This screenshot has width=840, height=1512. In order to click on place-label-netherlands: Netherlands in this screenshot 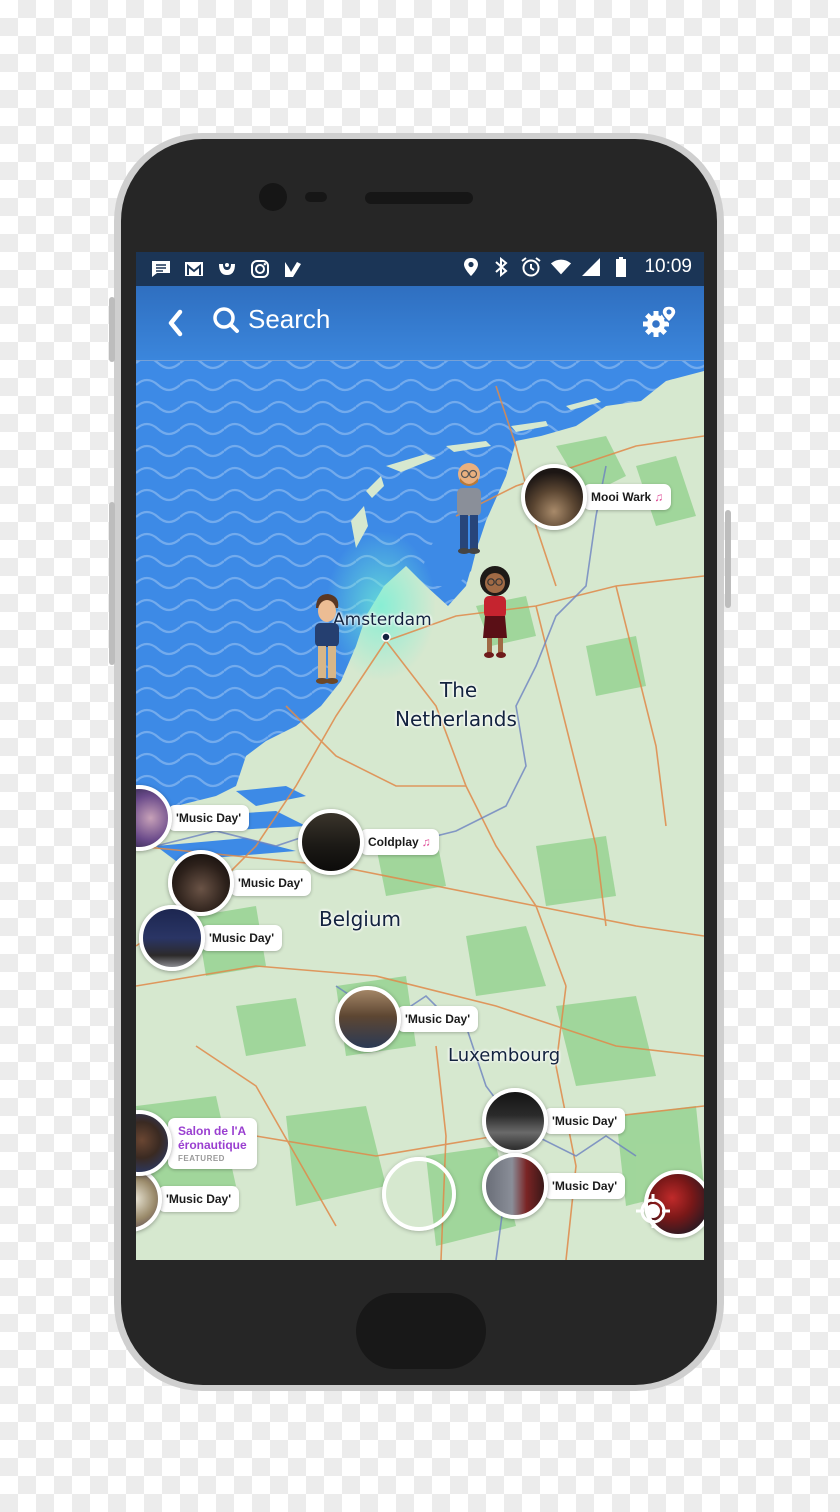, I will do `click(456, 719)`.